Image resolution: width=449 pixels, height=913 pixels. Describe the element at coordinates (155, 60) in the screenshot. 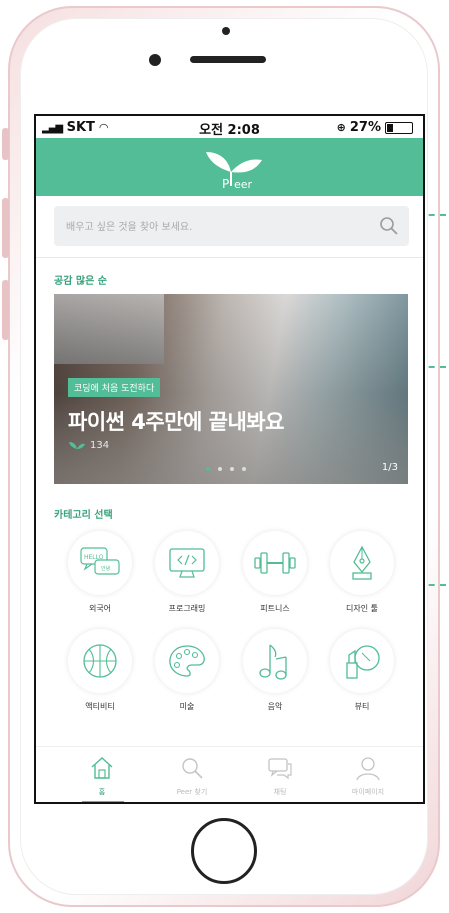

I see `front-camera` at that location.